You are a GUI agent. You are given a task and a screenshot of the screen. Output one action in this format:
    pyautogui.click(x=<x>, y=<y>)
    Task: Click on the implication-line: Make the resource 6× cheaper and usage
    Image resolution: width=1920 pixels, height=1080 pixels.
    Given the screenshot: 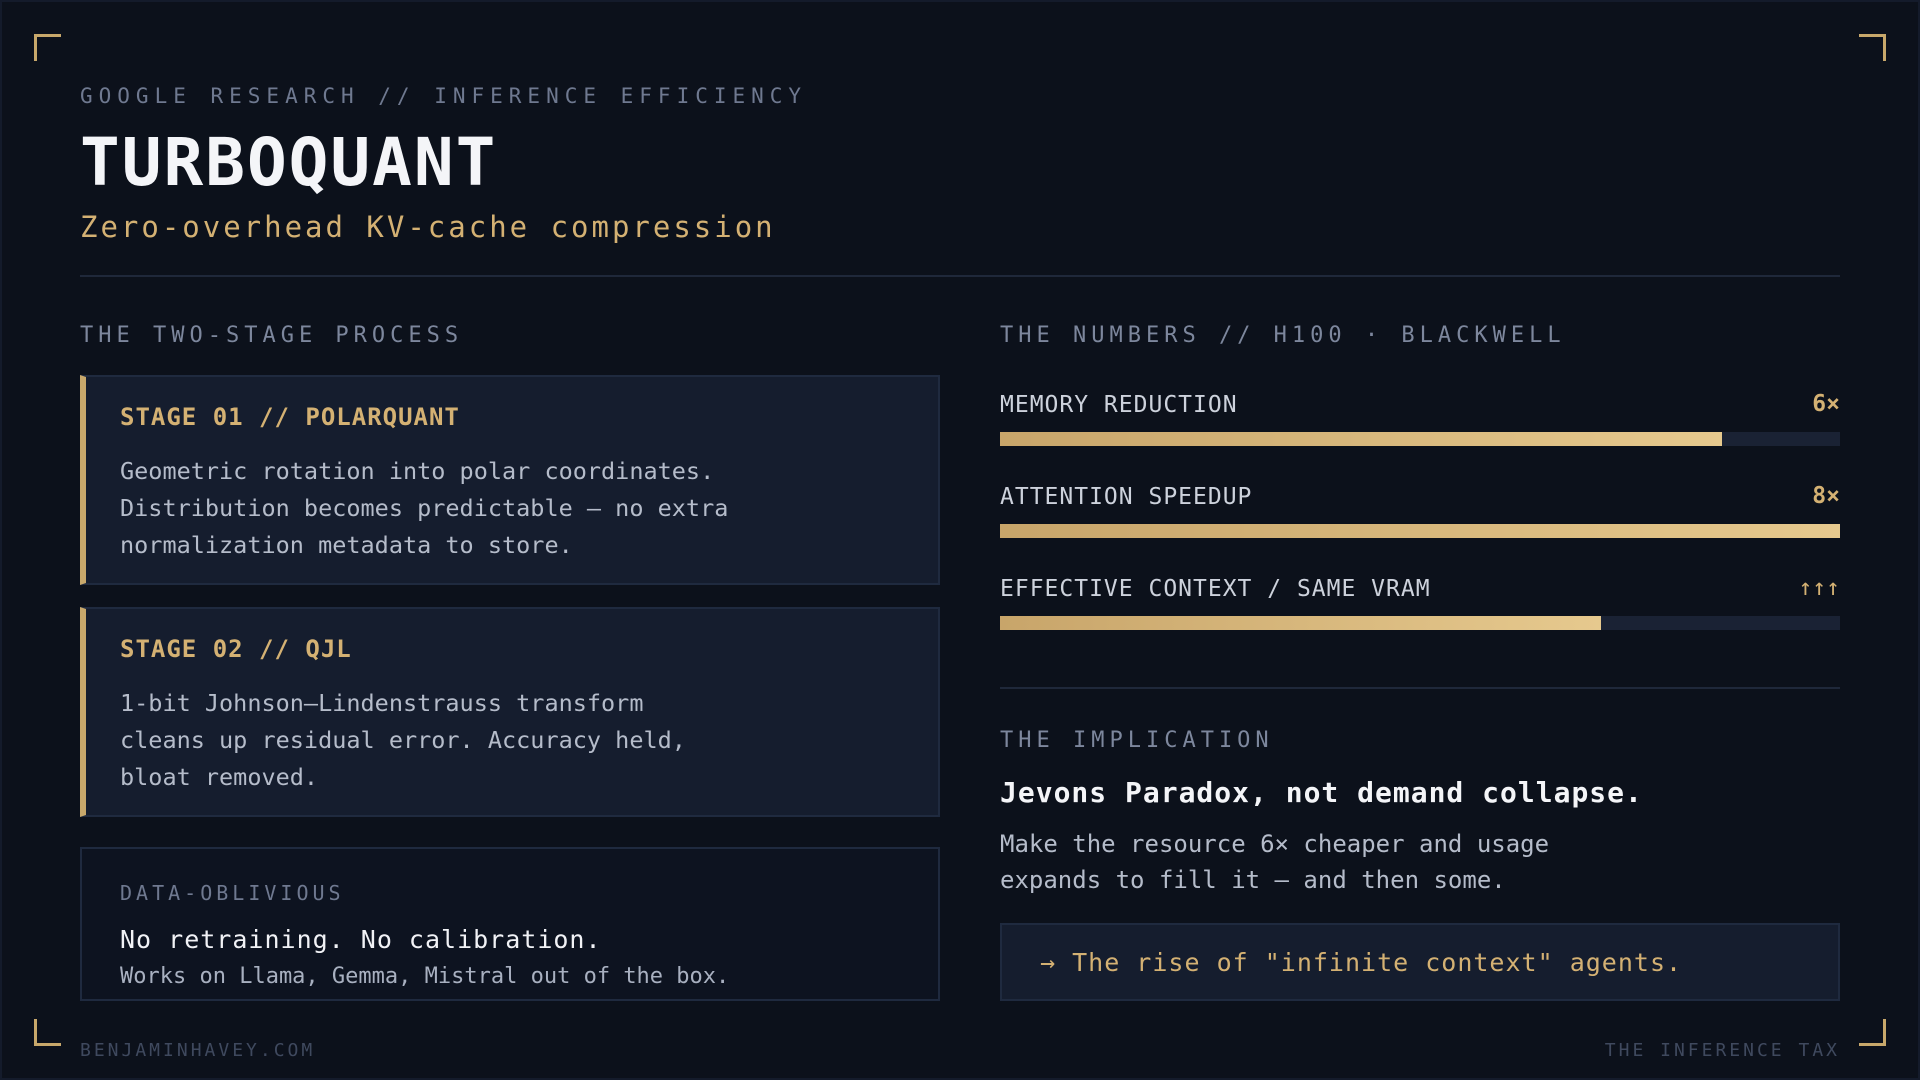 What is the action you would take?
    pyautogui.click(x=1275, y=844)
    